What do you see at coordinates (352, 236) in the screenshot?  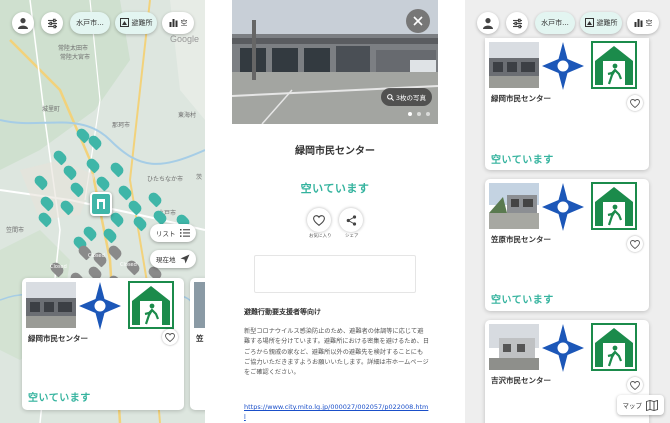 I see `share-label: シェア` at bounding box center [352, 236].